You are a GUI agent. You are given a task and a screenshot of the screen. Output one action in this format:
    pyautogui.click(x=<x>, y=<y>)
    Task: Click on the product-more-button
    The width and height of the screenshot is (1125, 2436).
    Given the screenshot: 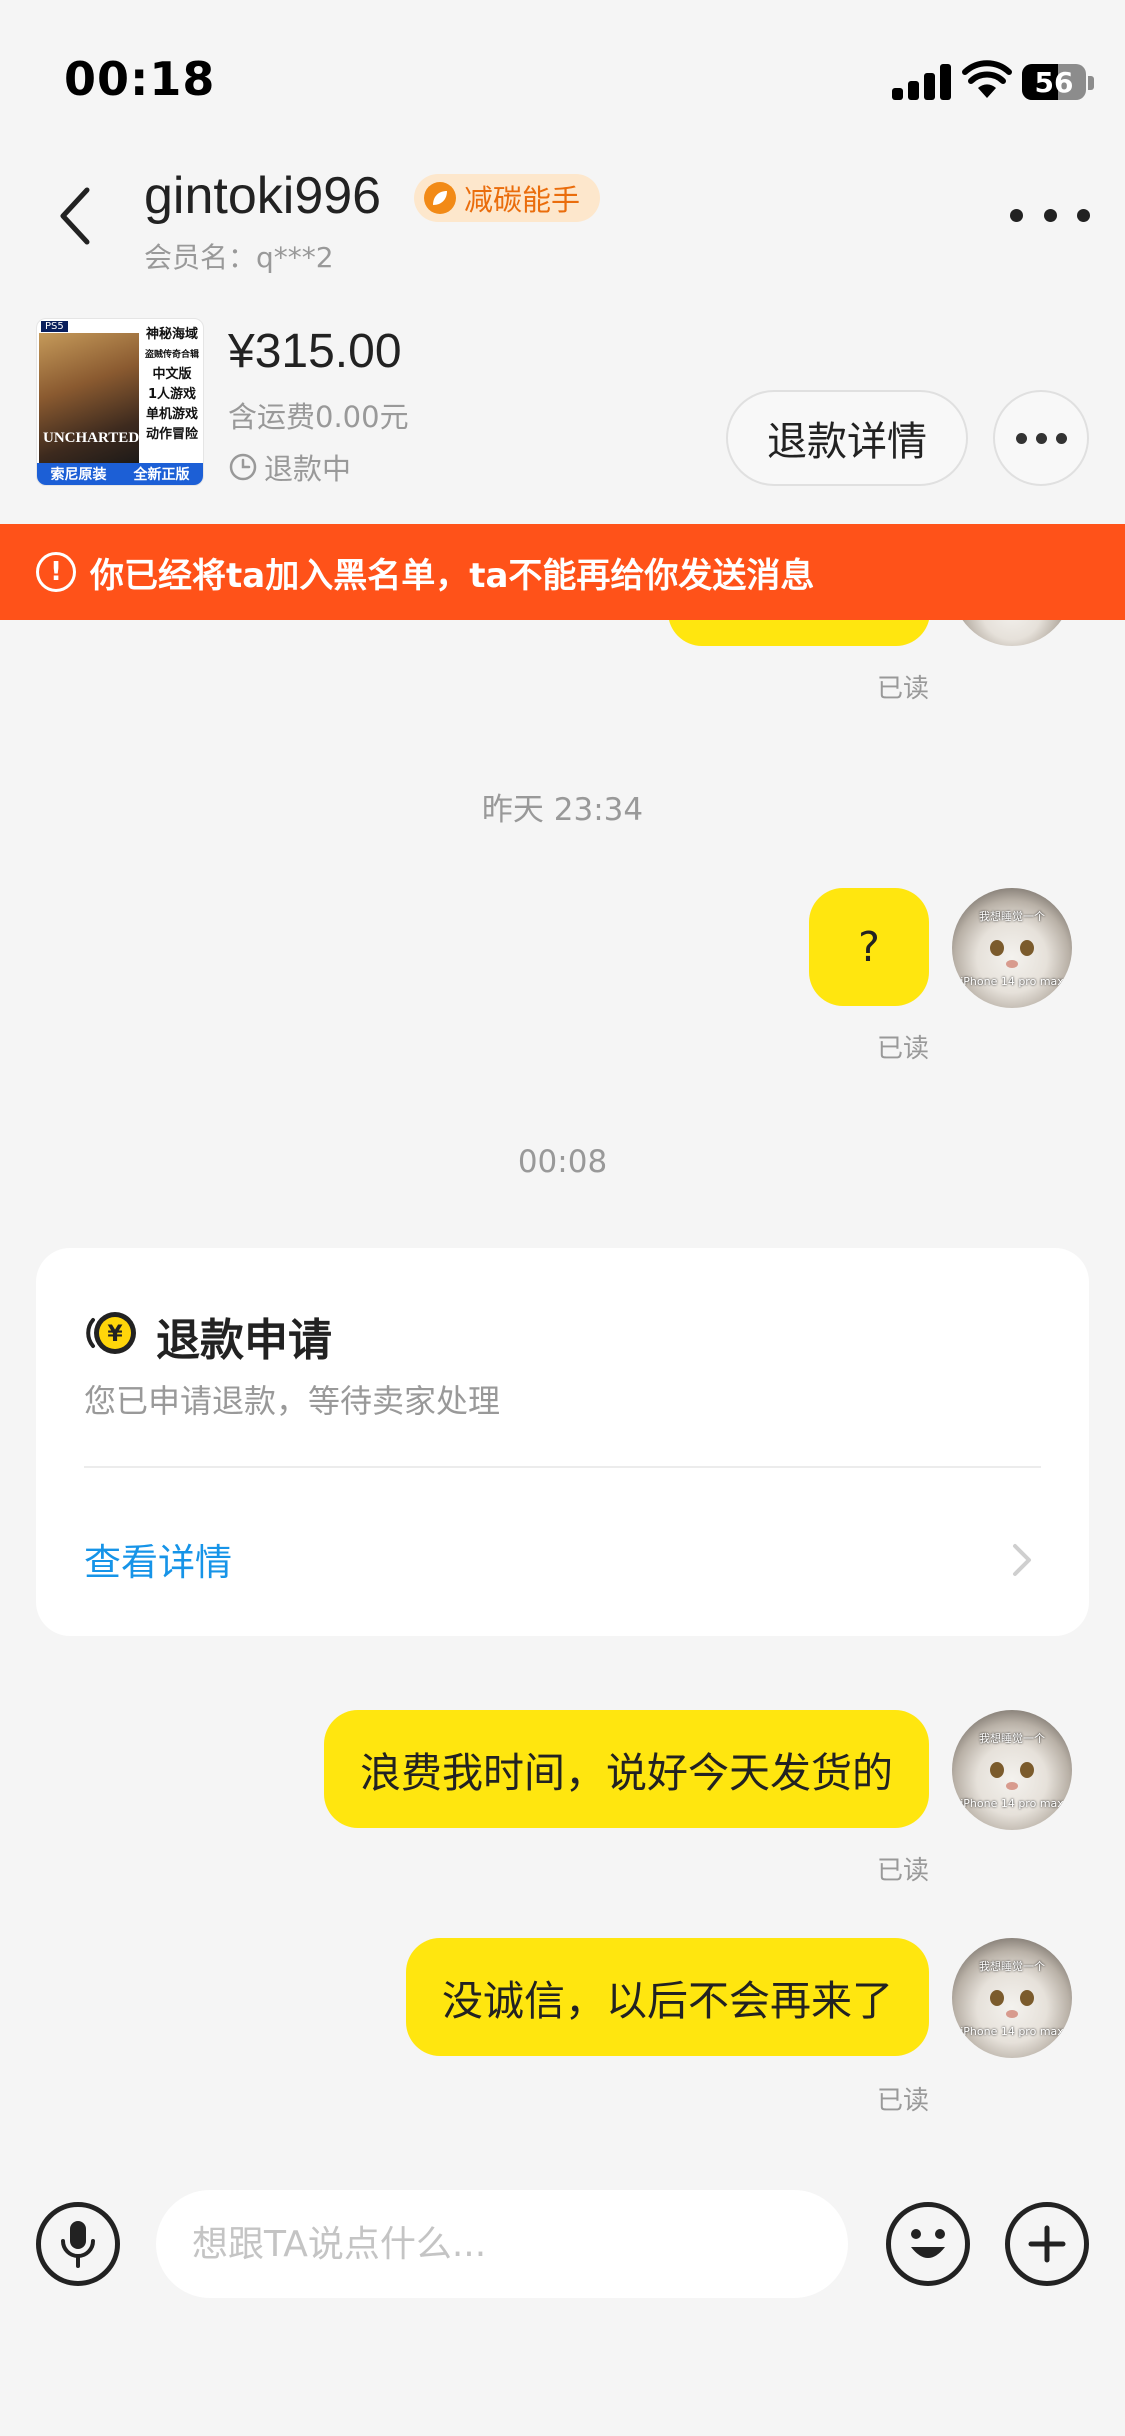 What is the action you would take?
    pyautogui.click(x=1041, y=438)
    